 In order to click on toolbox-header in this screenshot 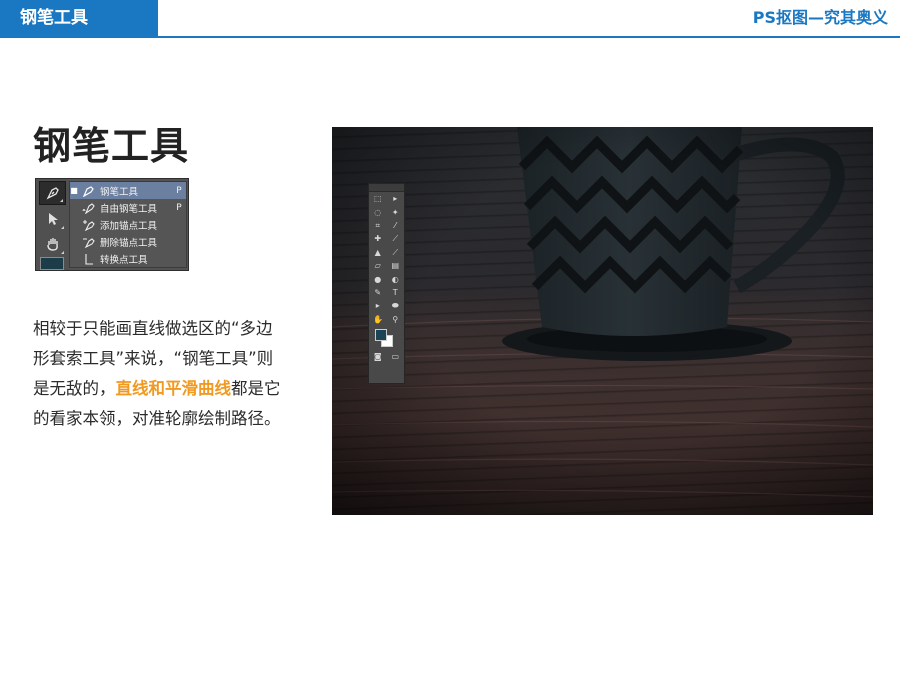, I will do `click(386, 188)`.